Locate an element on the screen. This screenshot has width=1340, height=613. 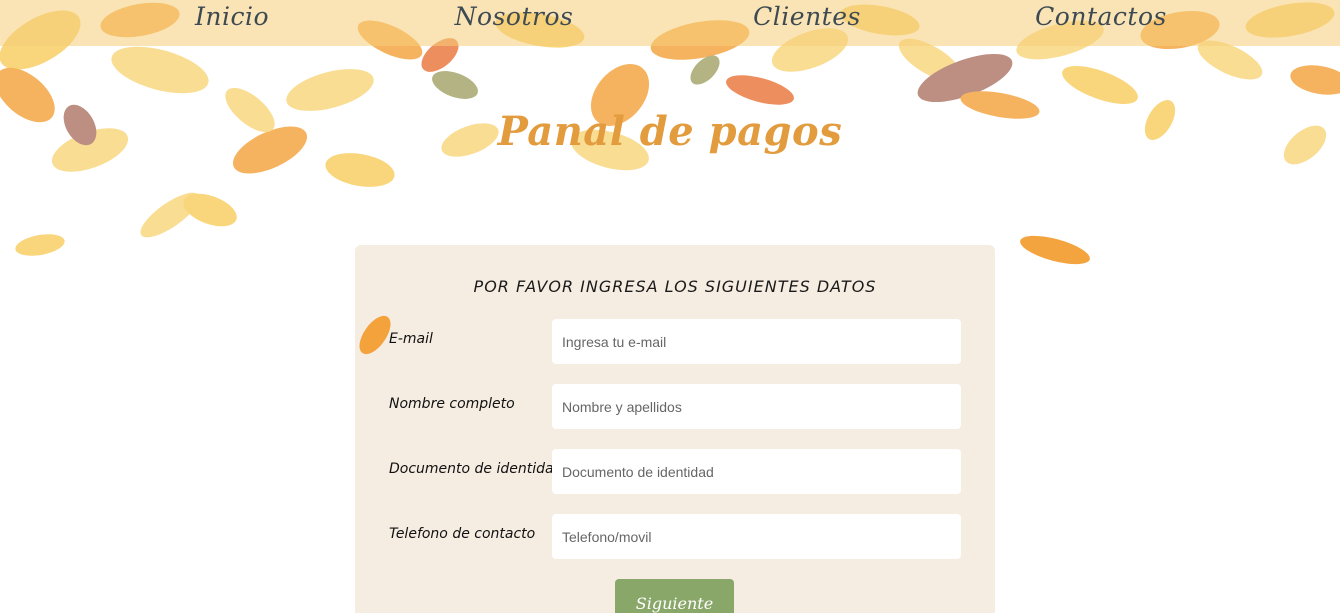
id-document-field is located at coordinates (756, 471).